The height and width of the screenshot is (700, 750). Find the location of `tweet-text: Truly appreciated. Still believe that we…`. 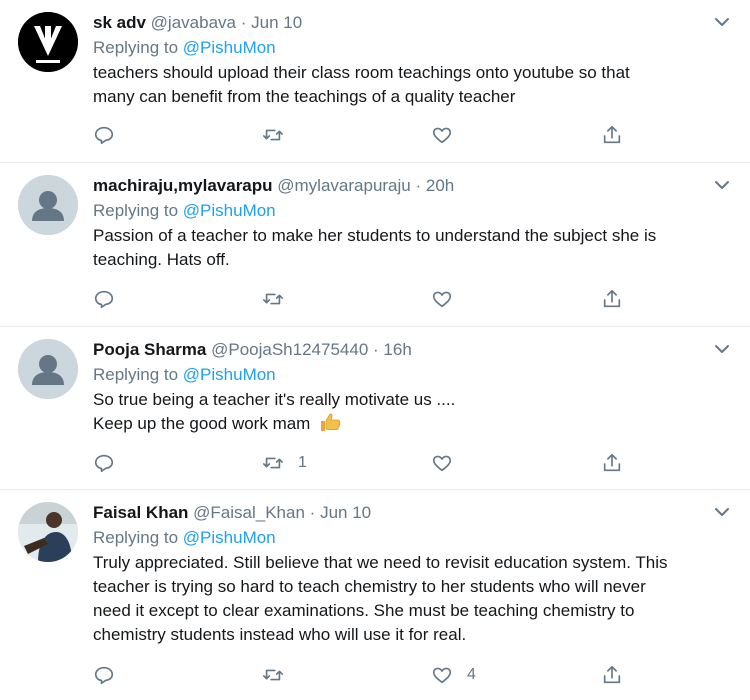

tweet-text: Truly appreciated. Still believe that we… is located at coordinates (401, 599).